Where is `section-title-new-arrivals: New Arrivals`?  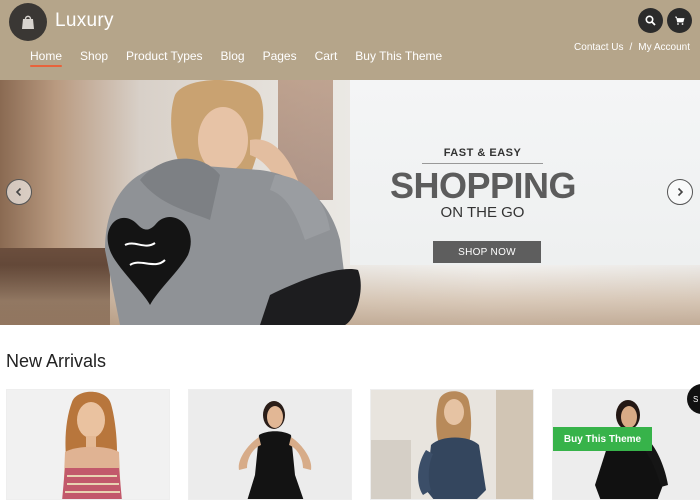 section-title-new-arrivals: New Arrivals is located at coordinates (56, 361).